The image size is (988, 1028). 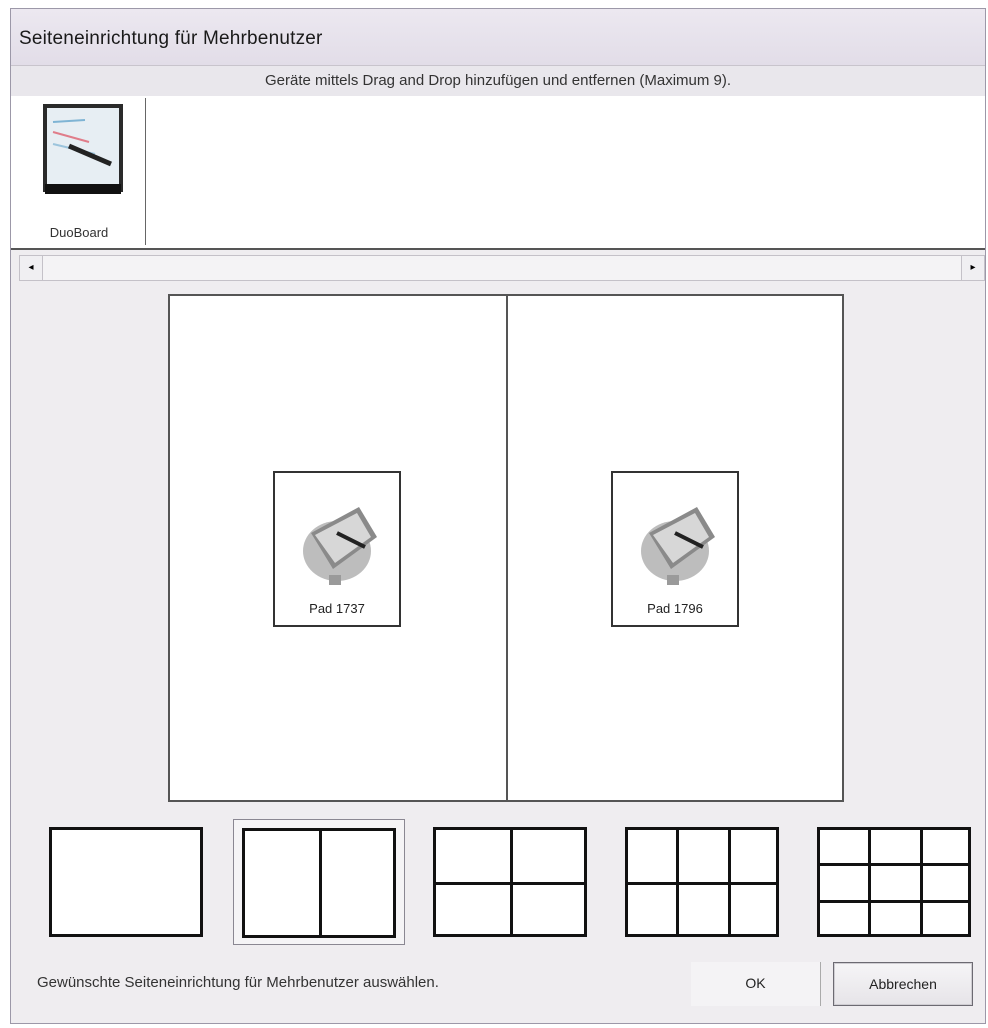 I want to click on pad-label: Pad 1737, so click(x=337, y=608).